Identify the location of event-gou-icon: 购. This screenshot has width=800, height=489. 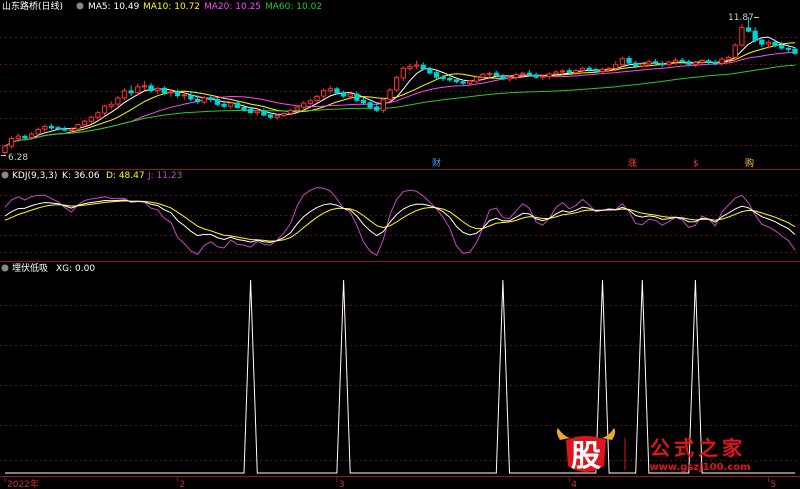
(749, 163).